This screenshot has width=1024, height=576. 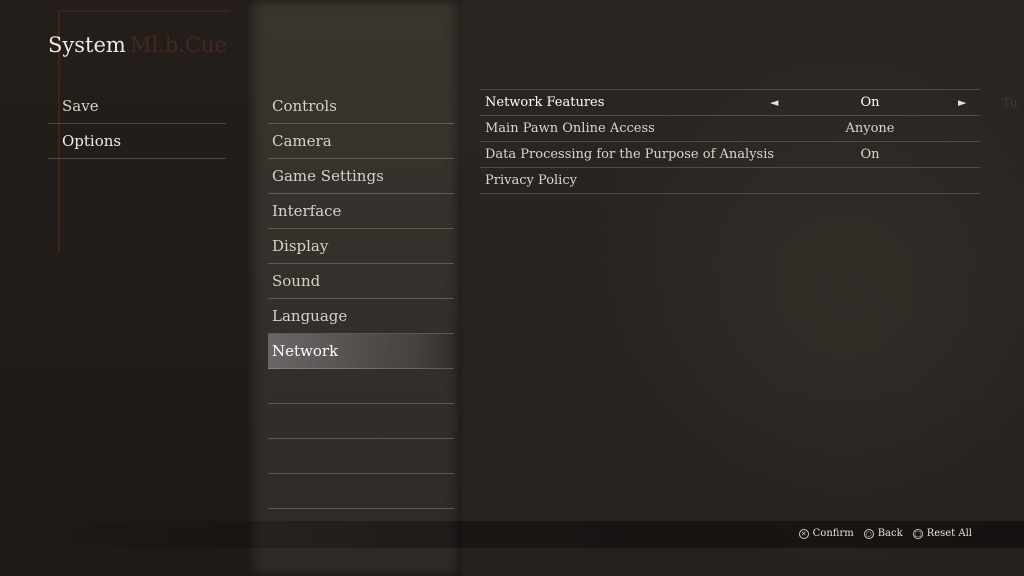 What do you see at coordinates (949, 533) in the screenshot?
I see `hint-label: Reset All` at bounding box center [949, 533].